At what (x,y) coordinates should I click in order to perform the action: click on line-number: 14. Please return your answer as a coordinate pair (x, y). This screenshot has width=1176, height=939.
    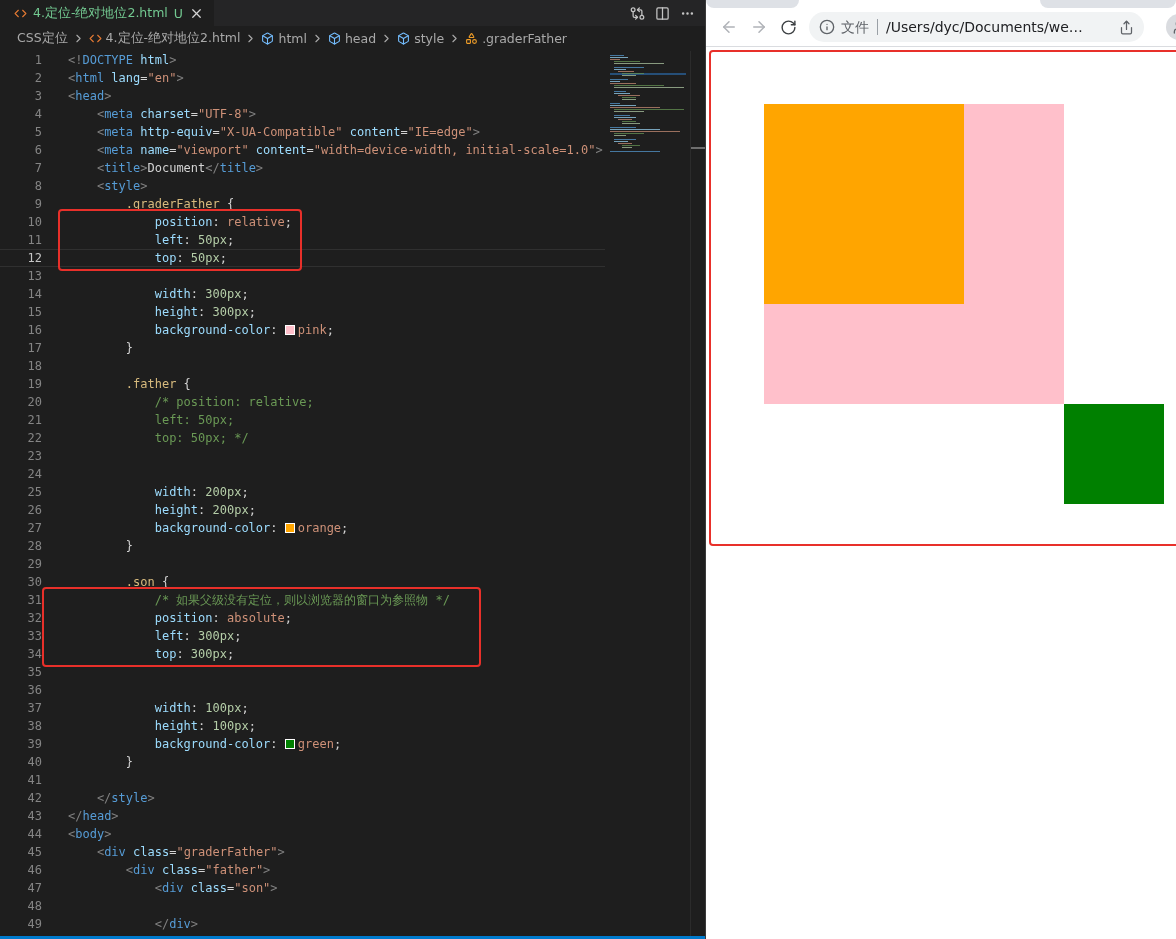
    Looking at the image, I should click on (34, 294).